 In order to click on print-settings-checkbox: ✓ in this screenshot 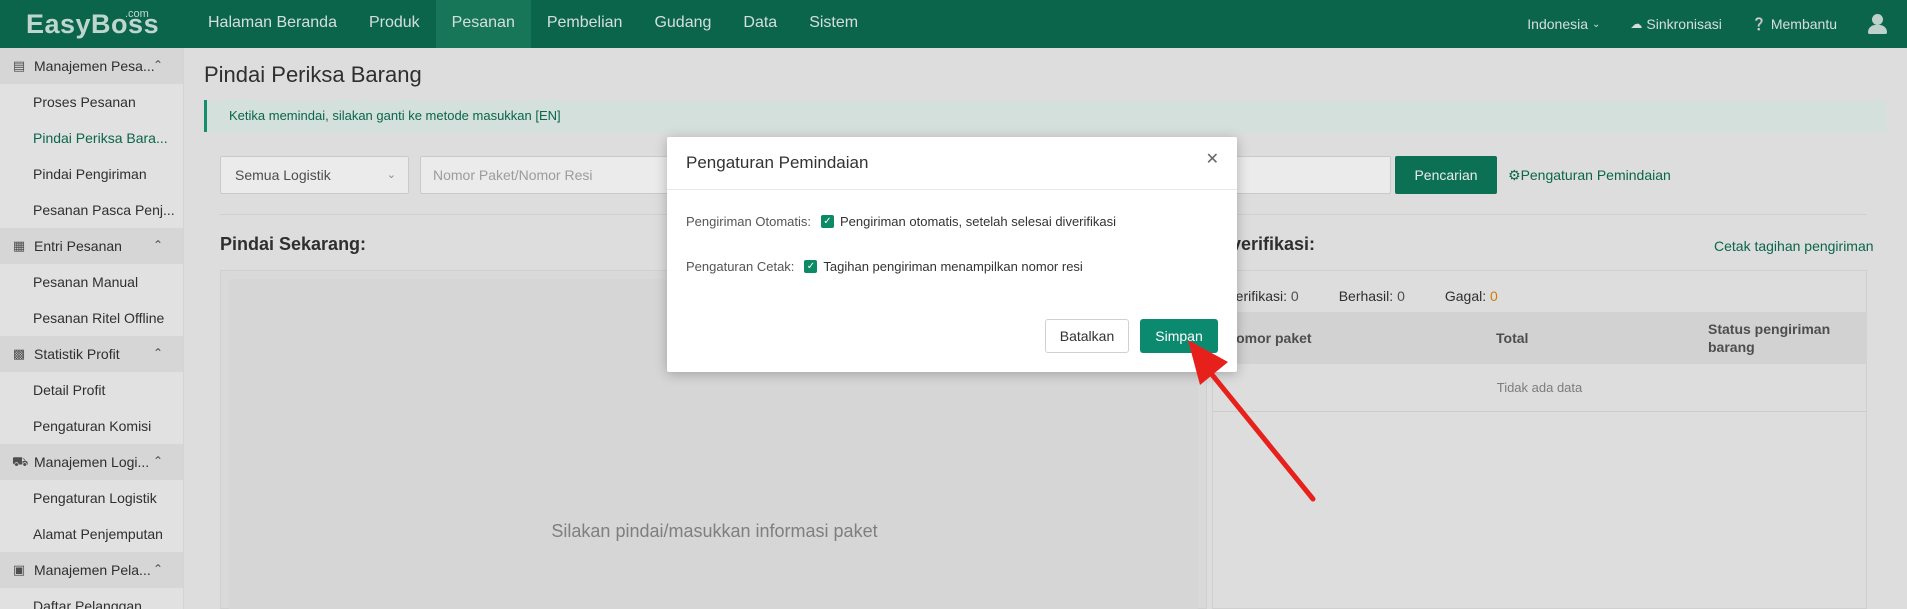, I will do `click(811, 266)`.